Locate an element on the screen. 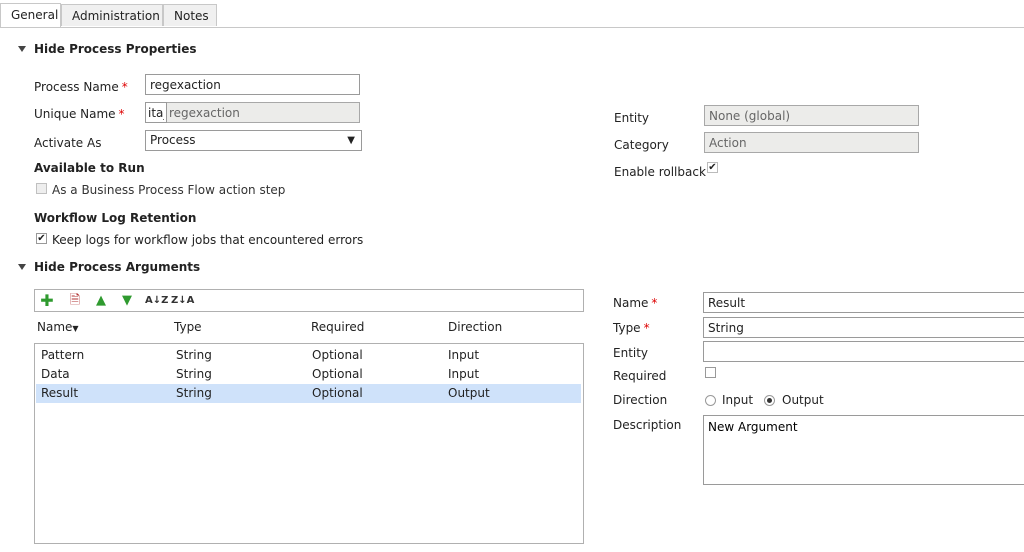  cell-name: Pattern is located at coordinates (63, 355).